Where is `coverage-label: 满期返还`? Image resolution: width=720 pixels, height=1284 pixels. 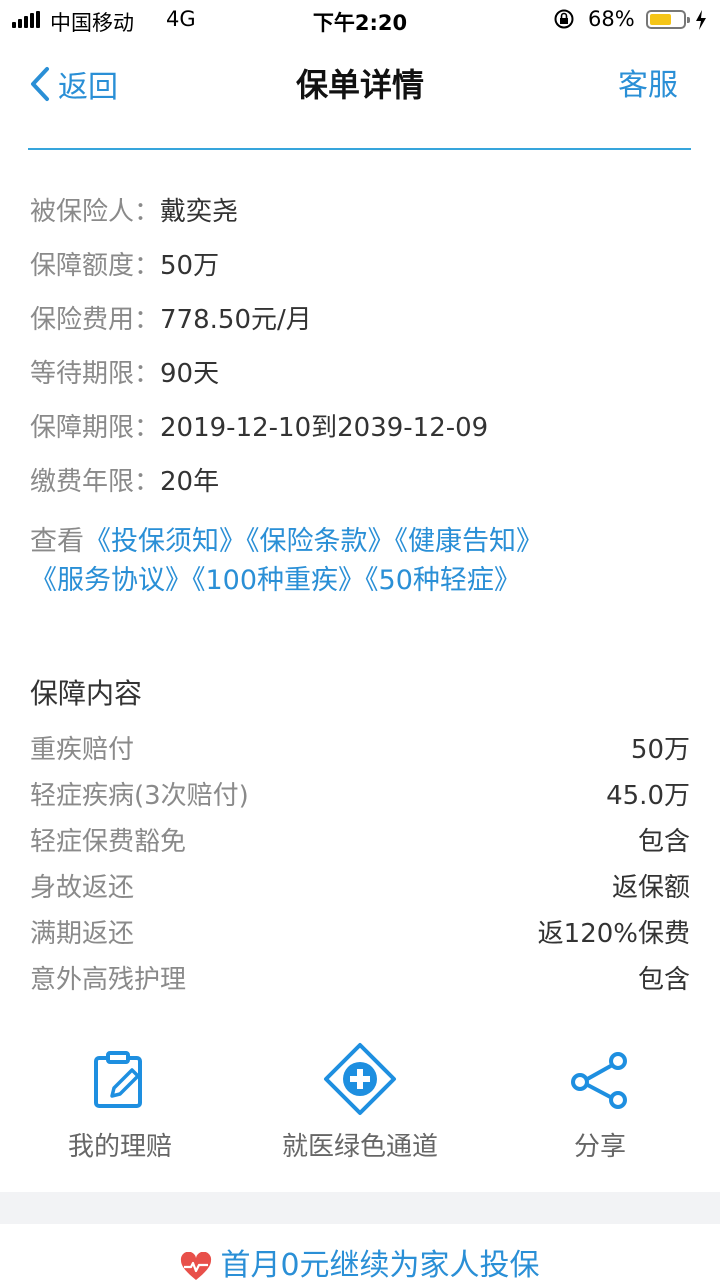
coverage-label: 满期返还 is located at coordinates (82, 934).